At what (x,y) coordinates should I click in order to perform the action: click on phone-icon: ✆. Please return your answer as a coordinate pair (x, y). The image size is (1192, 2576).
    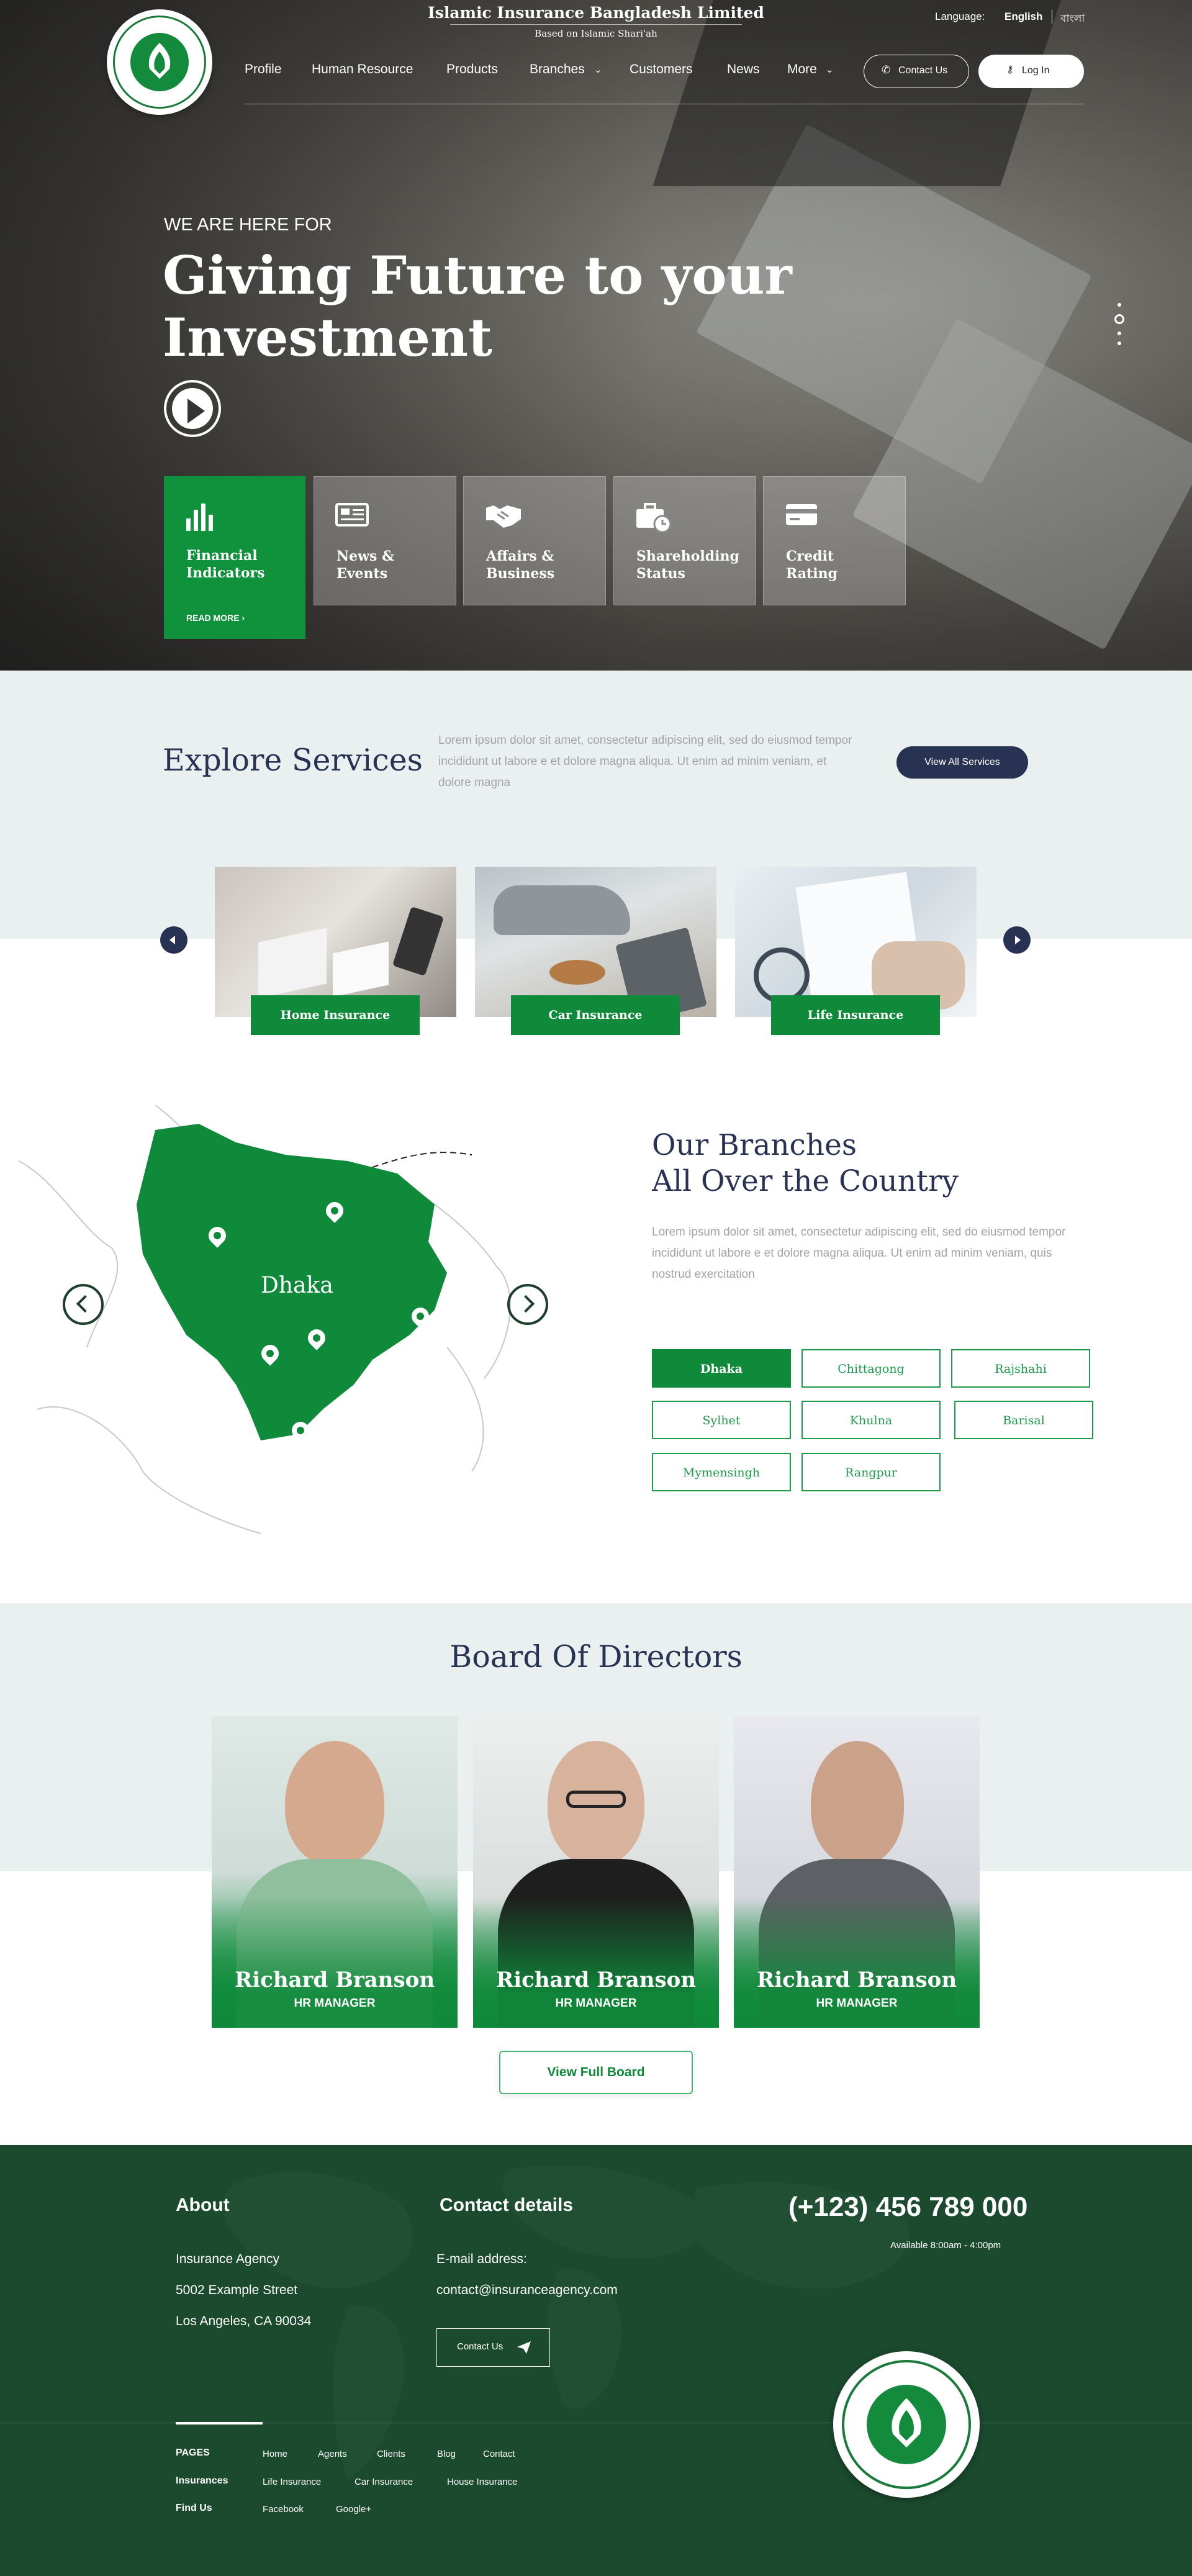
    Looking at the image, I should click on (886, 70).